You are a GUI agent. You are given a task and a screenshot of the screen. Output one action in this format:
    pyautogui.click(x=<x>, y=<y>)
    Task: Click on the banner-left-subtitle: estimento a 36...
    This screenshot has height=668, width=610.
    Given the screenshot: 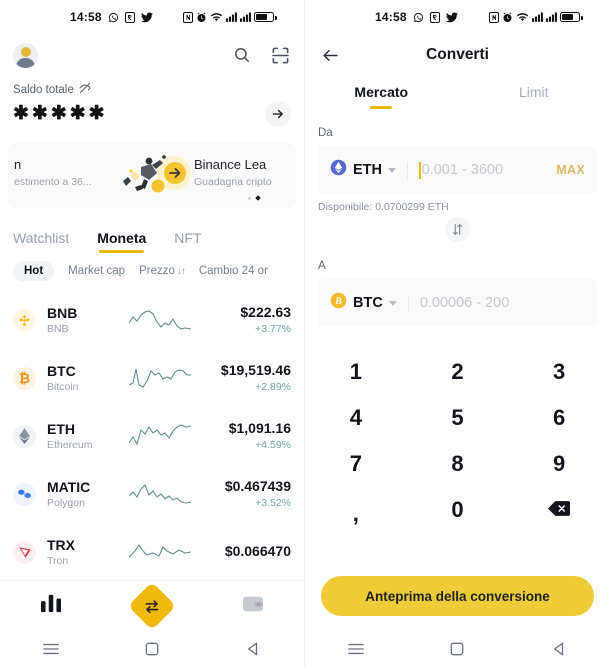 What is the action you would take?
    pyautogui.click(x=53, y=182)
    